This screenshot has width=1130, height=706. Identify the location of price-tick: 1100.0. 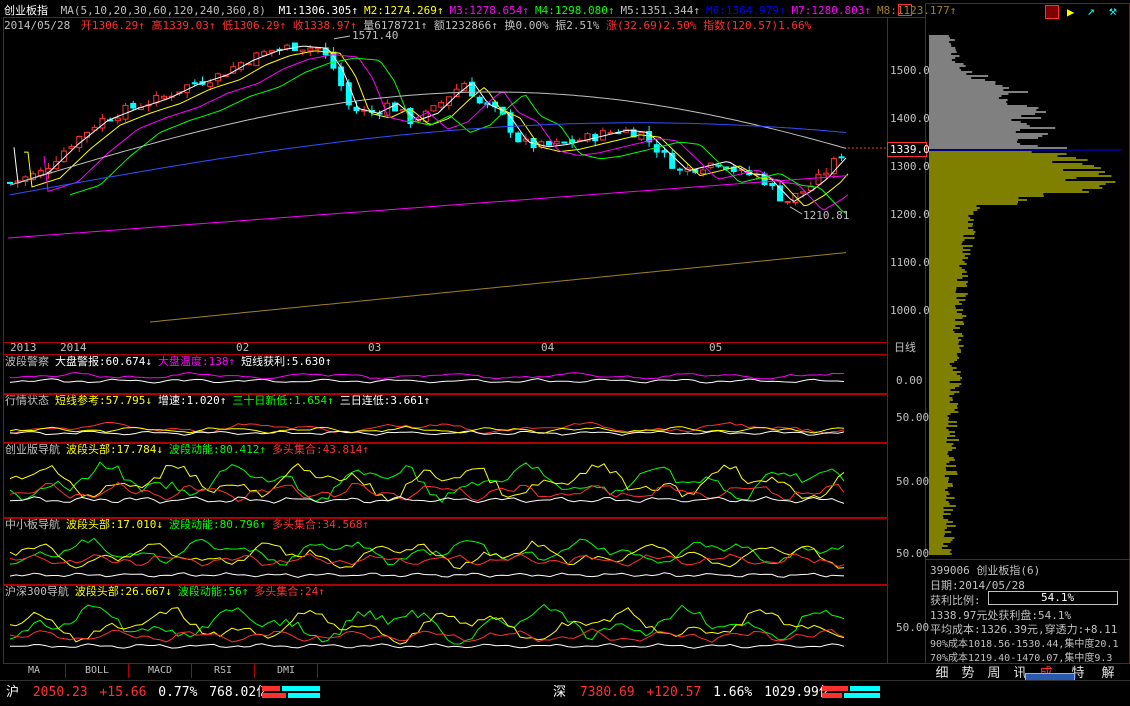
(910, 262).